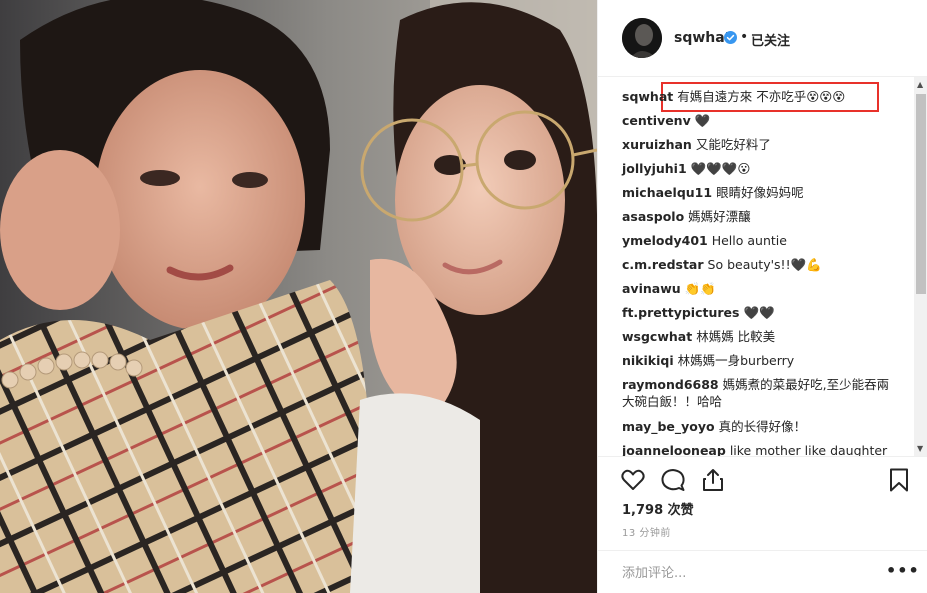 The height and width of the screenshot is (593, 927). I want to click on list-item: joannelooneap like mother like daughter, so click(755, 449).